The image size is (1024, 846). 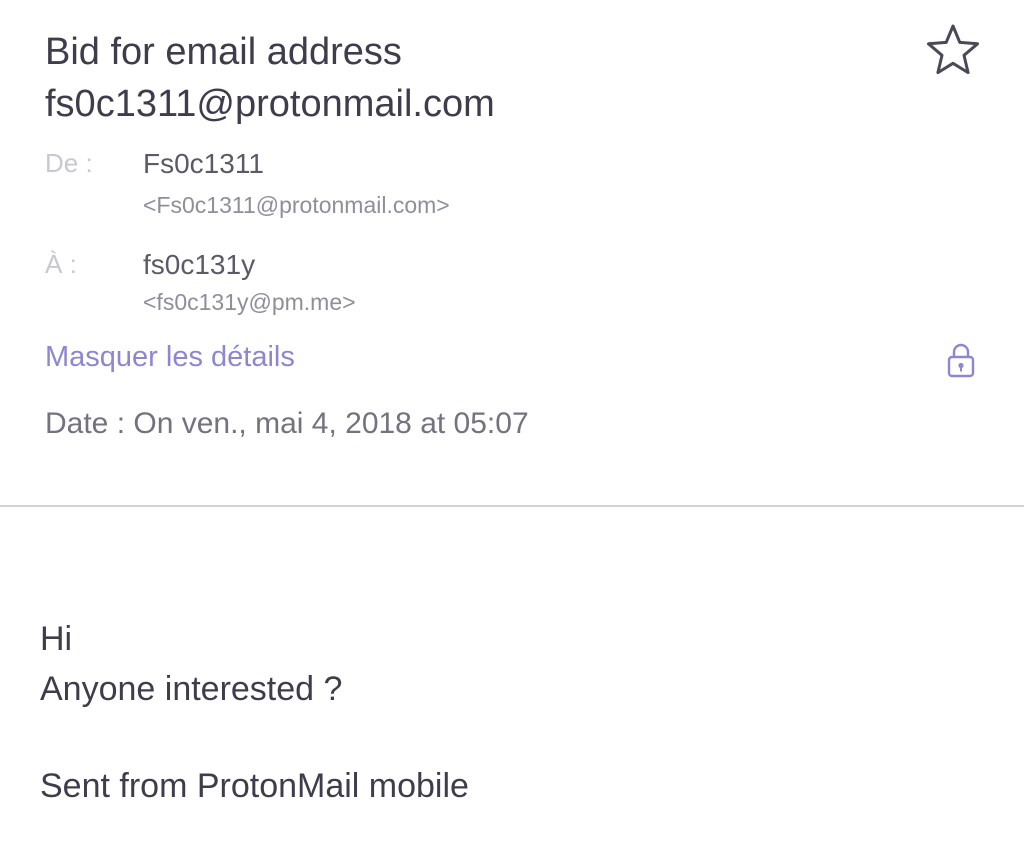 I want to click on sender-name: Fs0c1311, so click(x=203, y=164).